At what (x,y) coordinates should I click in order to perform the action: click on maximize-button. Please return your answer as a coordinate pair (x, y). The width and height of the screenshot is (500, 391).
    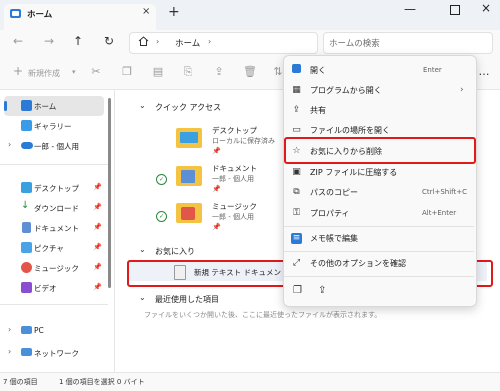
    Looking at the image, I should click on (455, 10).